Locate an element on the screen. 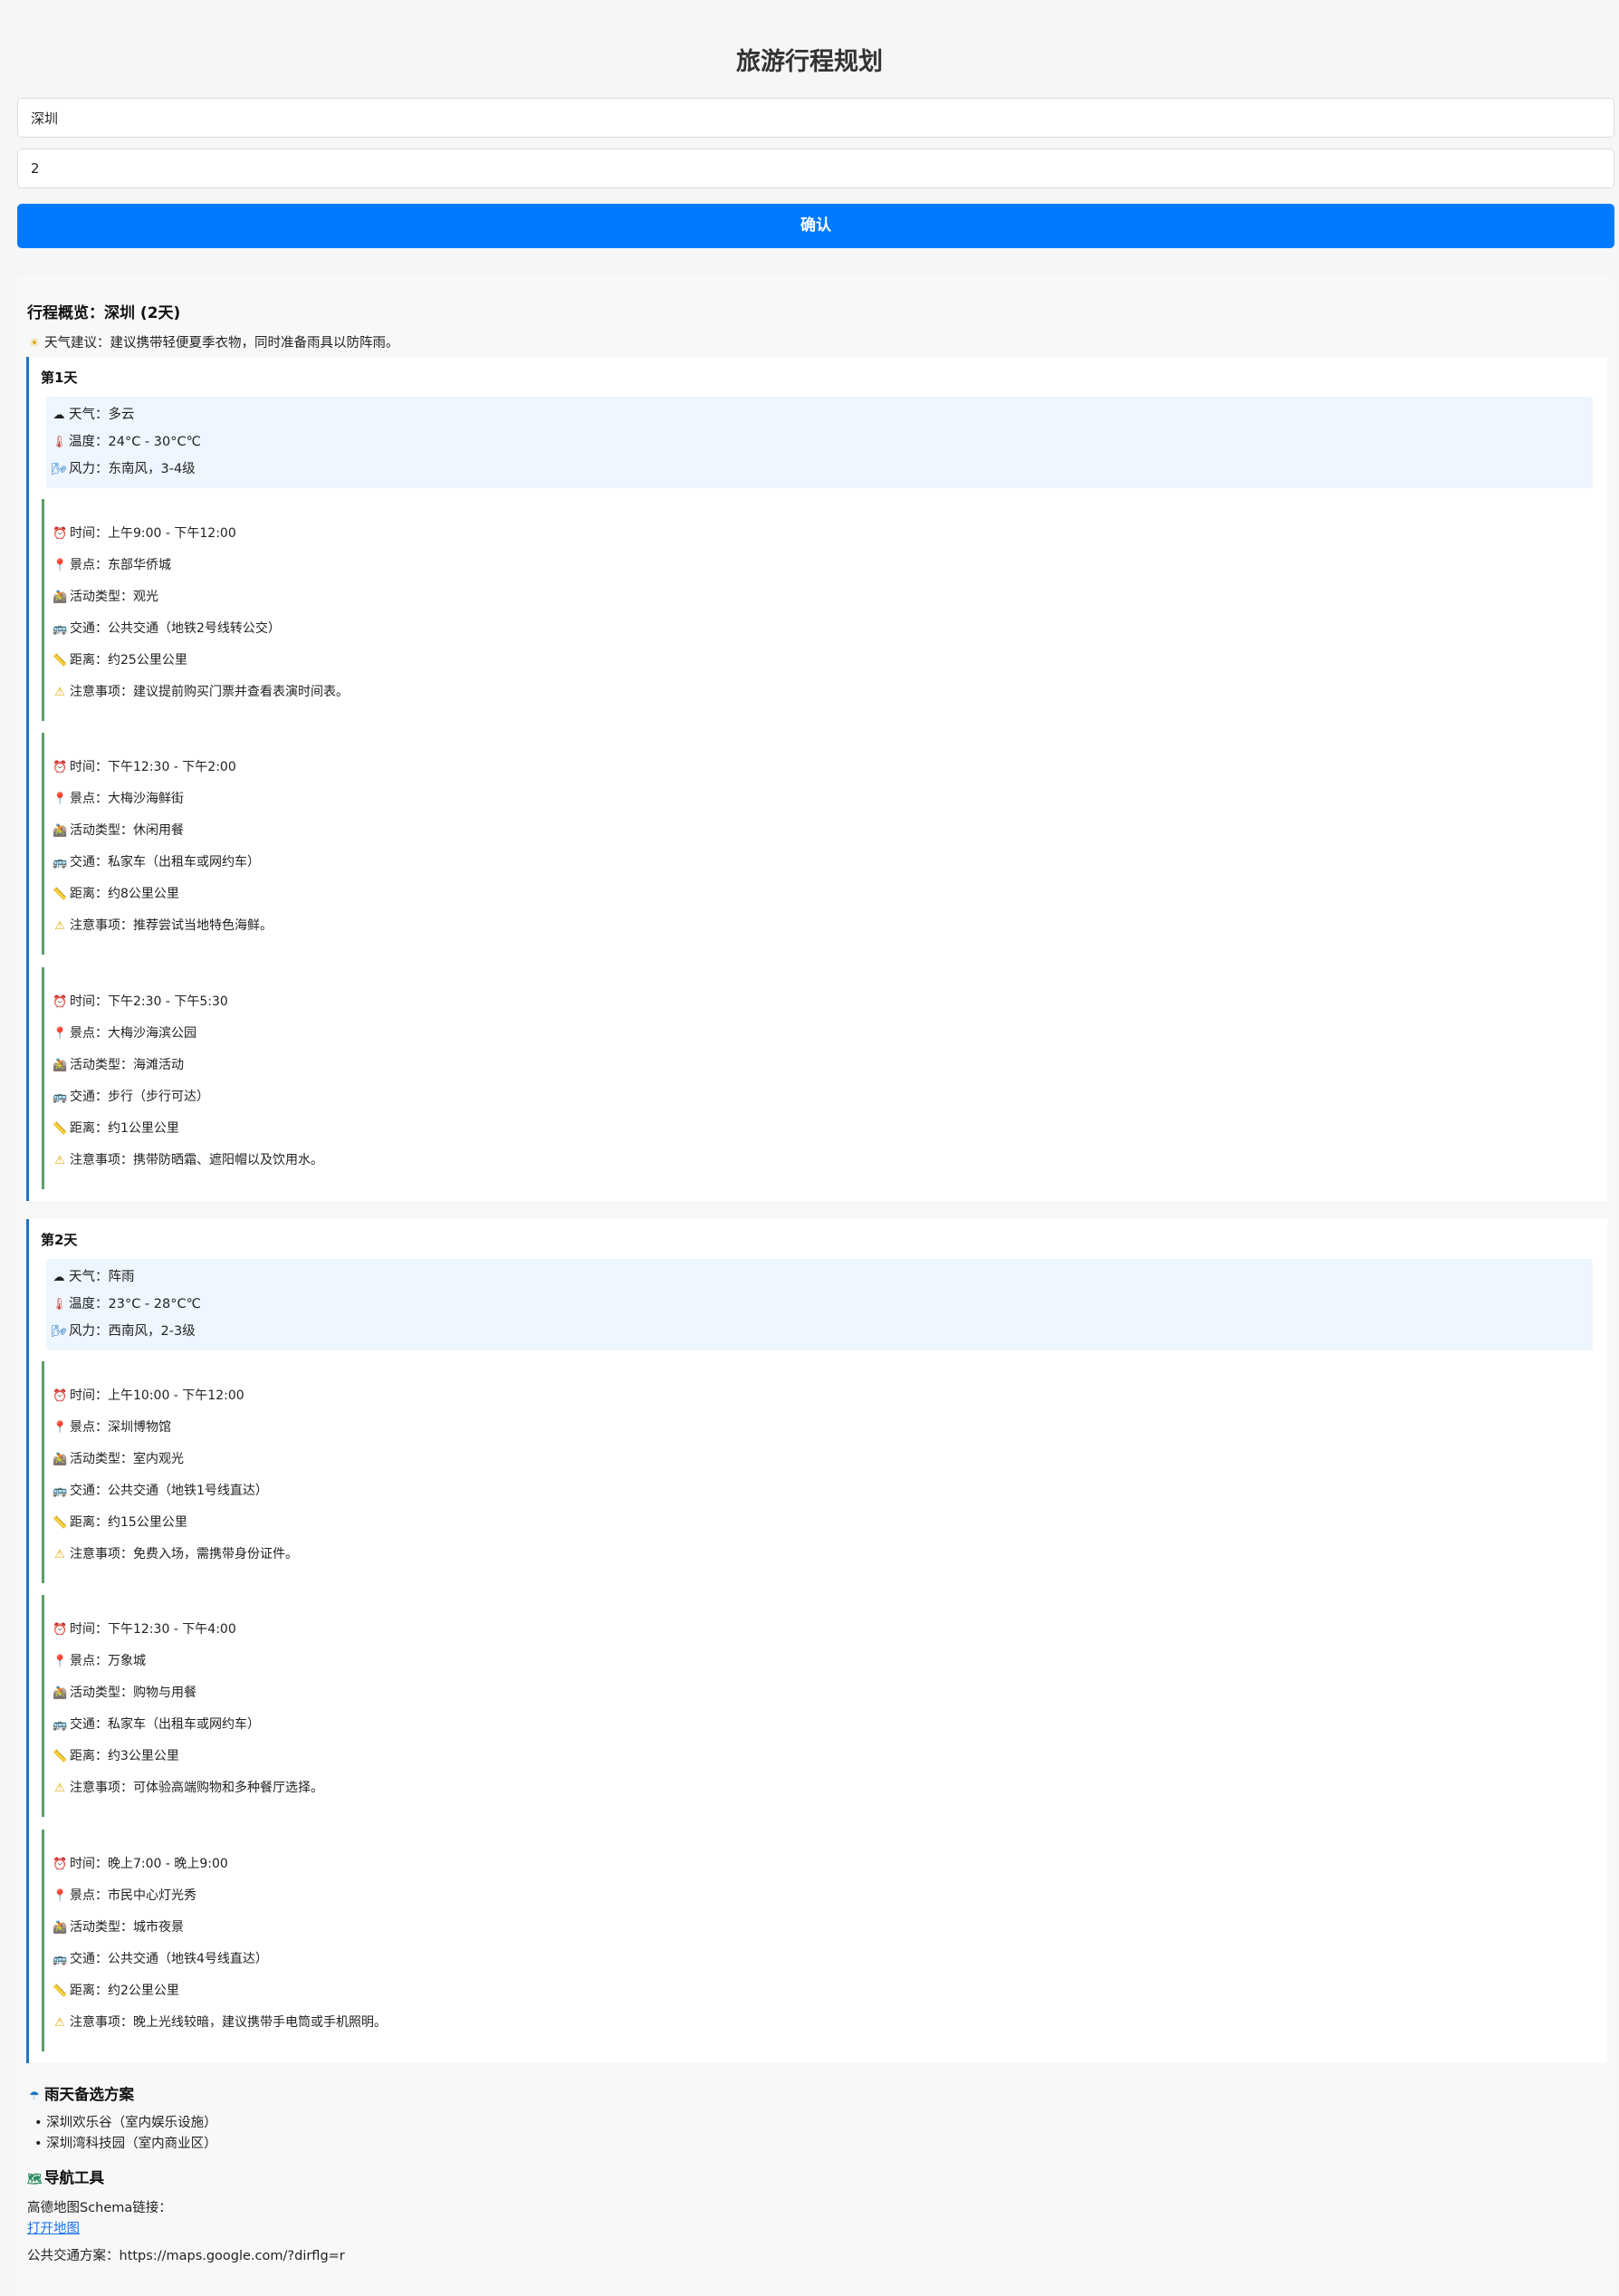  activity-type: 🚵 活动类型：观光 is located at coordinates (105, 596).